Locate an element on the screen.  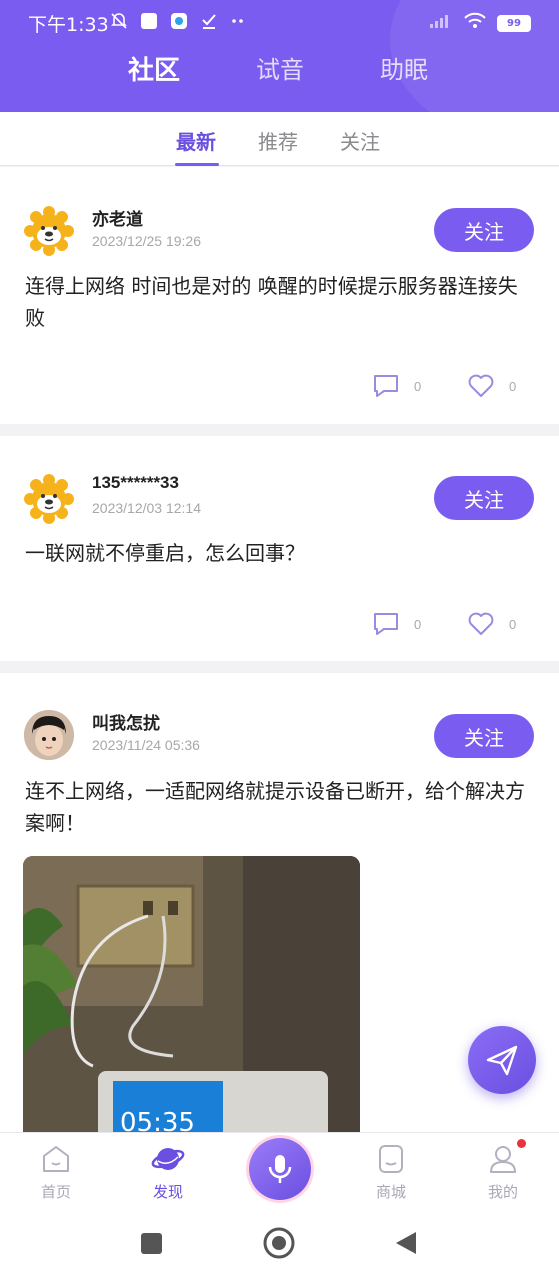
post-username: 叫我怎扰 is located at coordinates (126, 721).